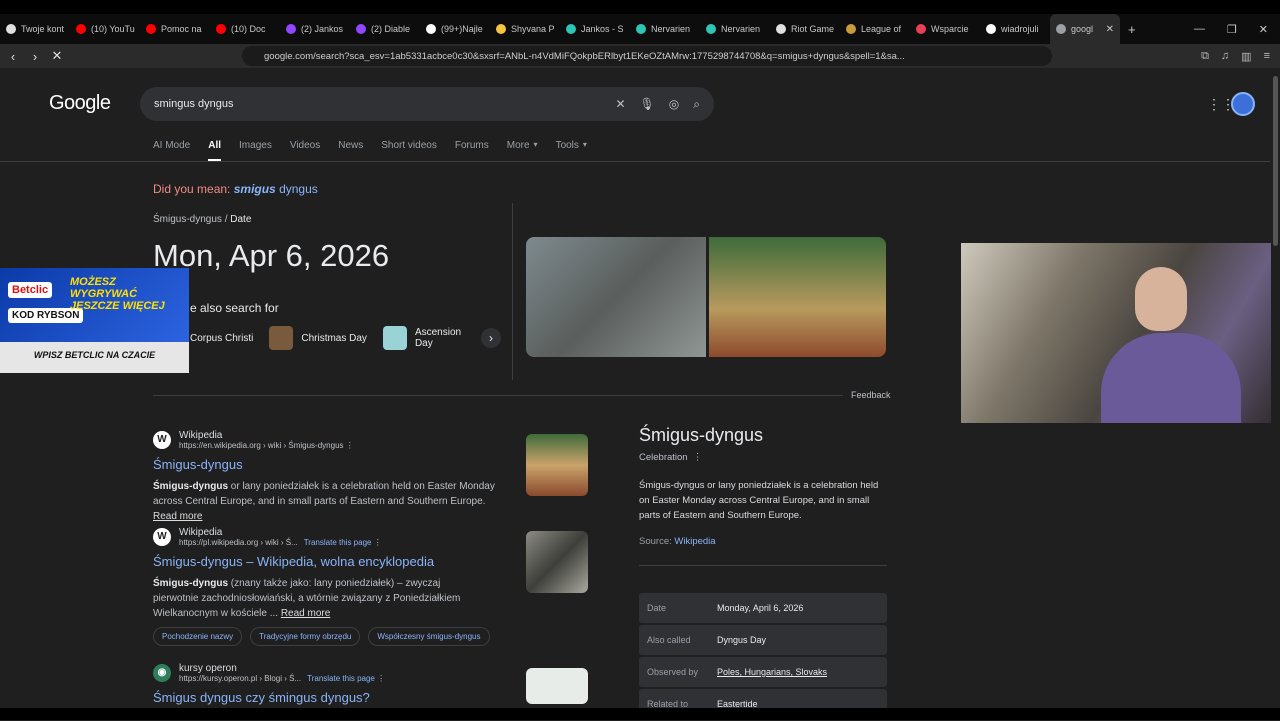 This screenshot has height=721, width=1280. I want to click on feedback-link: Feedback, so click(871, 395).